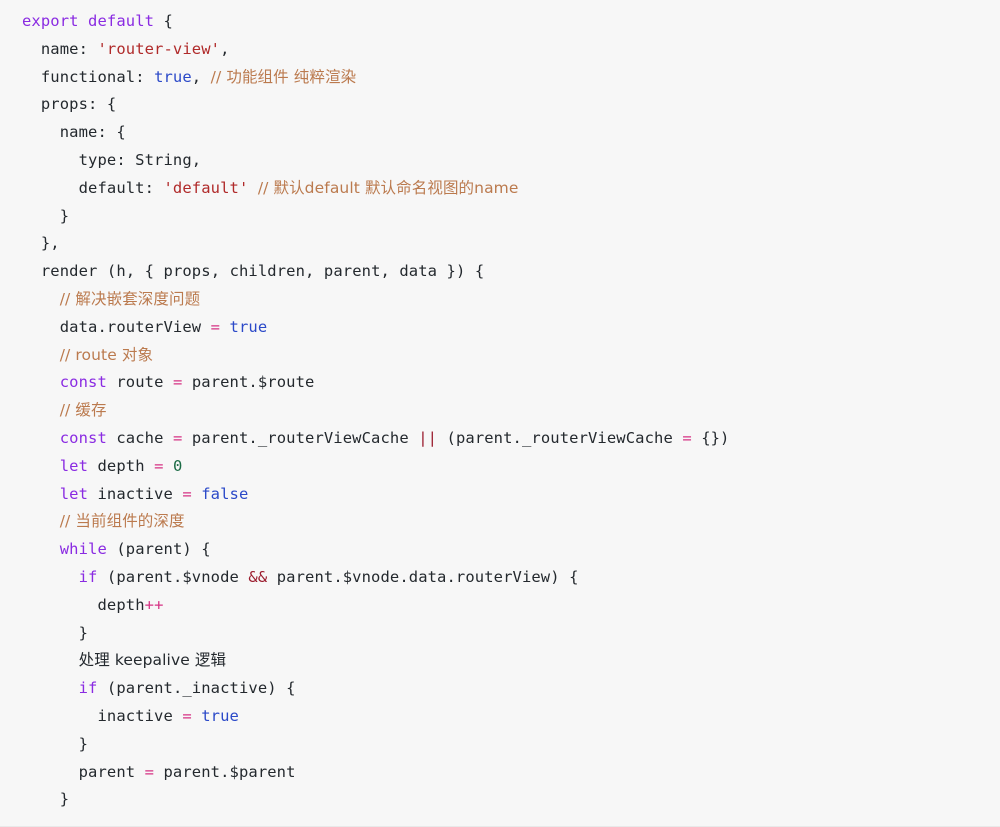  I want to click on code-line: let depth = 0, so click(511, 467).